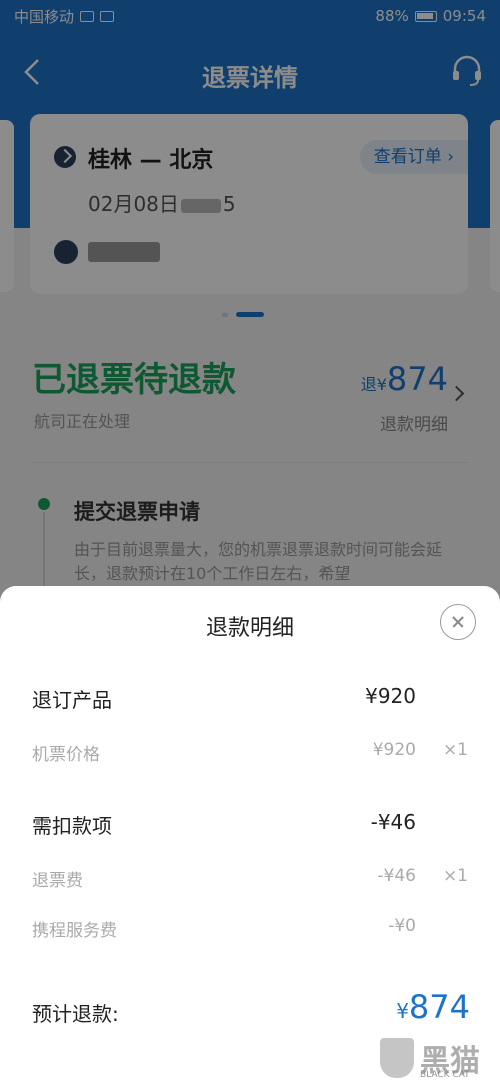 The image size is (500, 1082). I want to click on estimate-value: 874, so click(439, 1007).